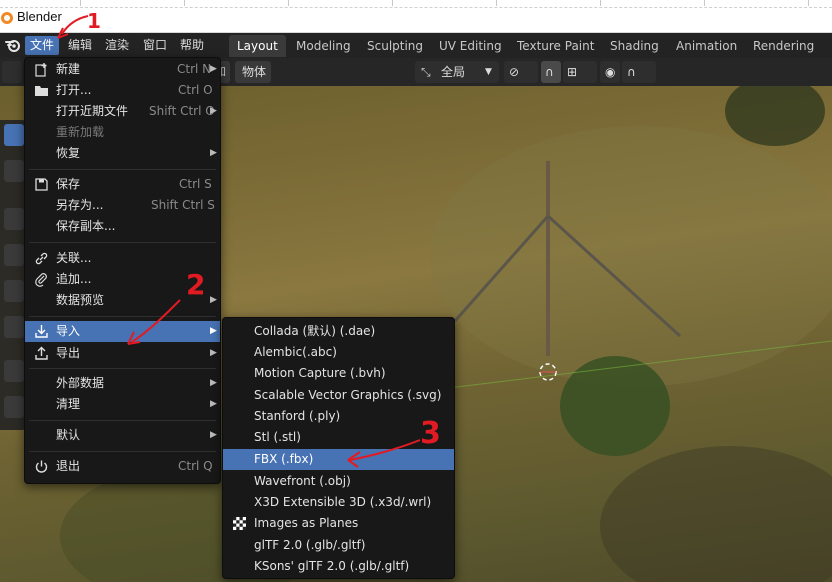 The width and height of the screenshot is (832, 582). I want to click on proportional-edit-toggle: ◉, so click(610, 72).